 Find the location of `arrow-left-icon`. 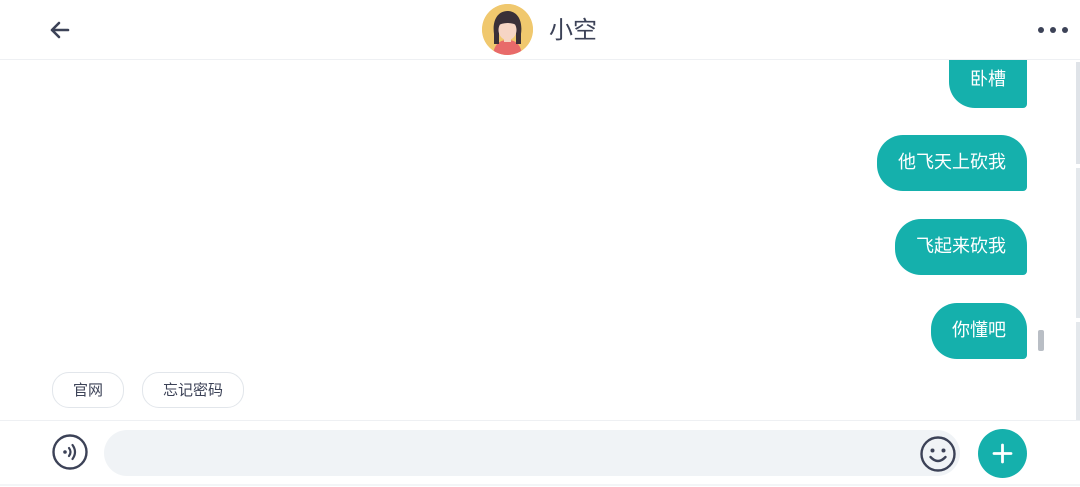

arrow-left-icon is located at coordinates (60, 30).